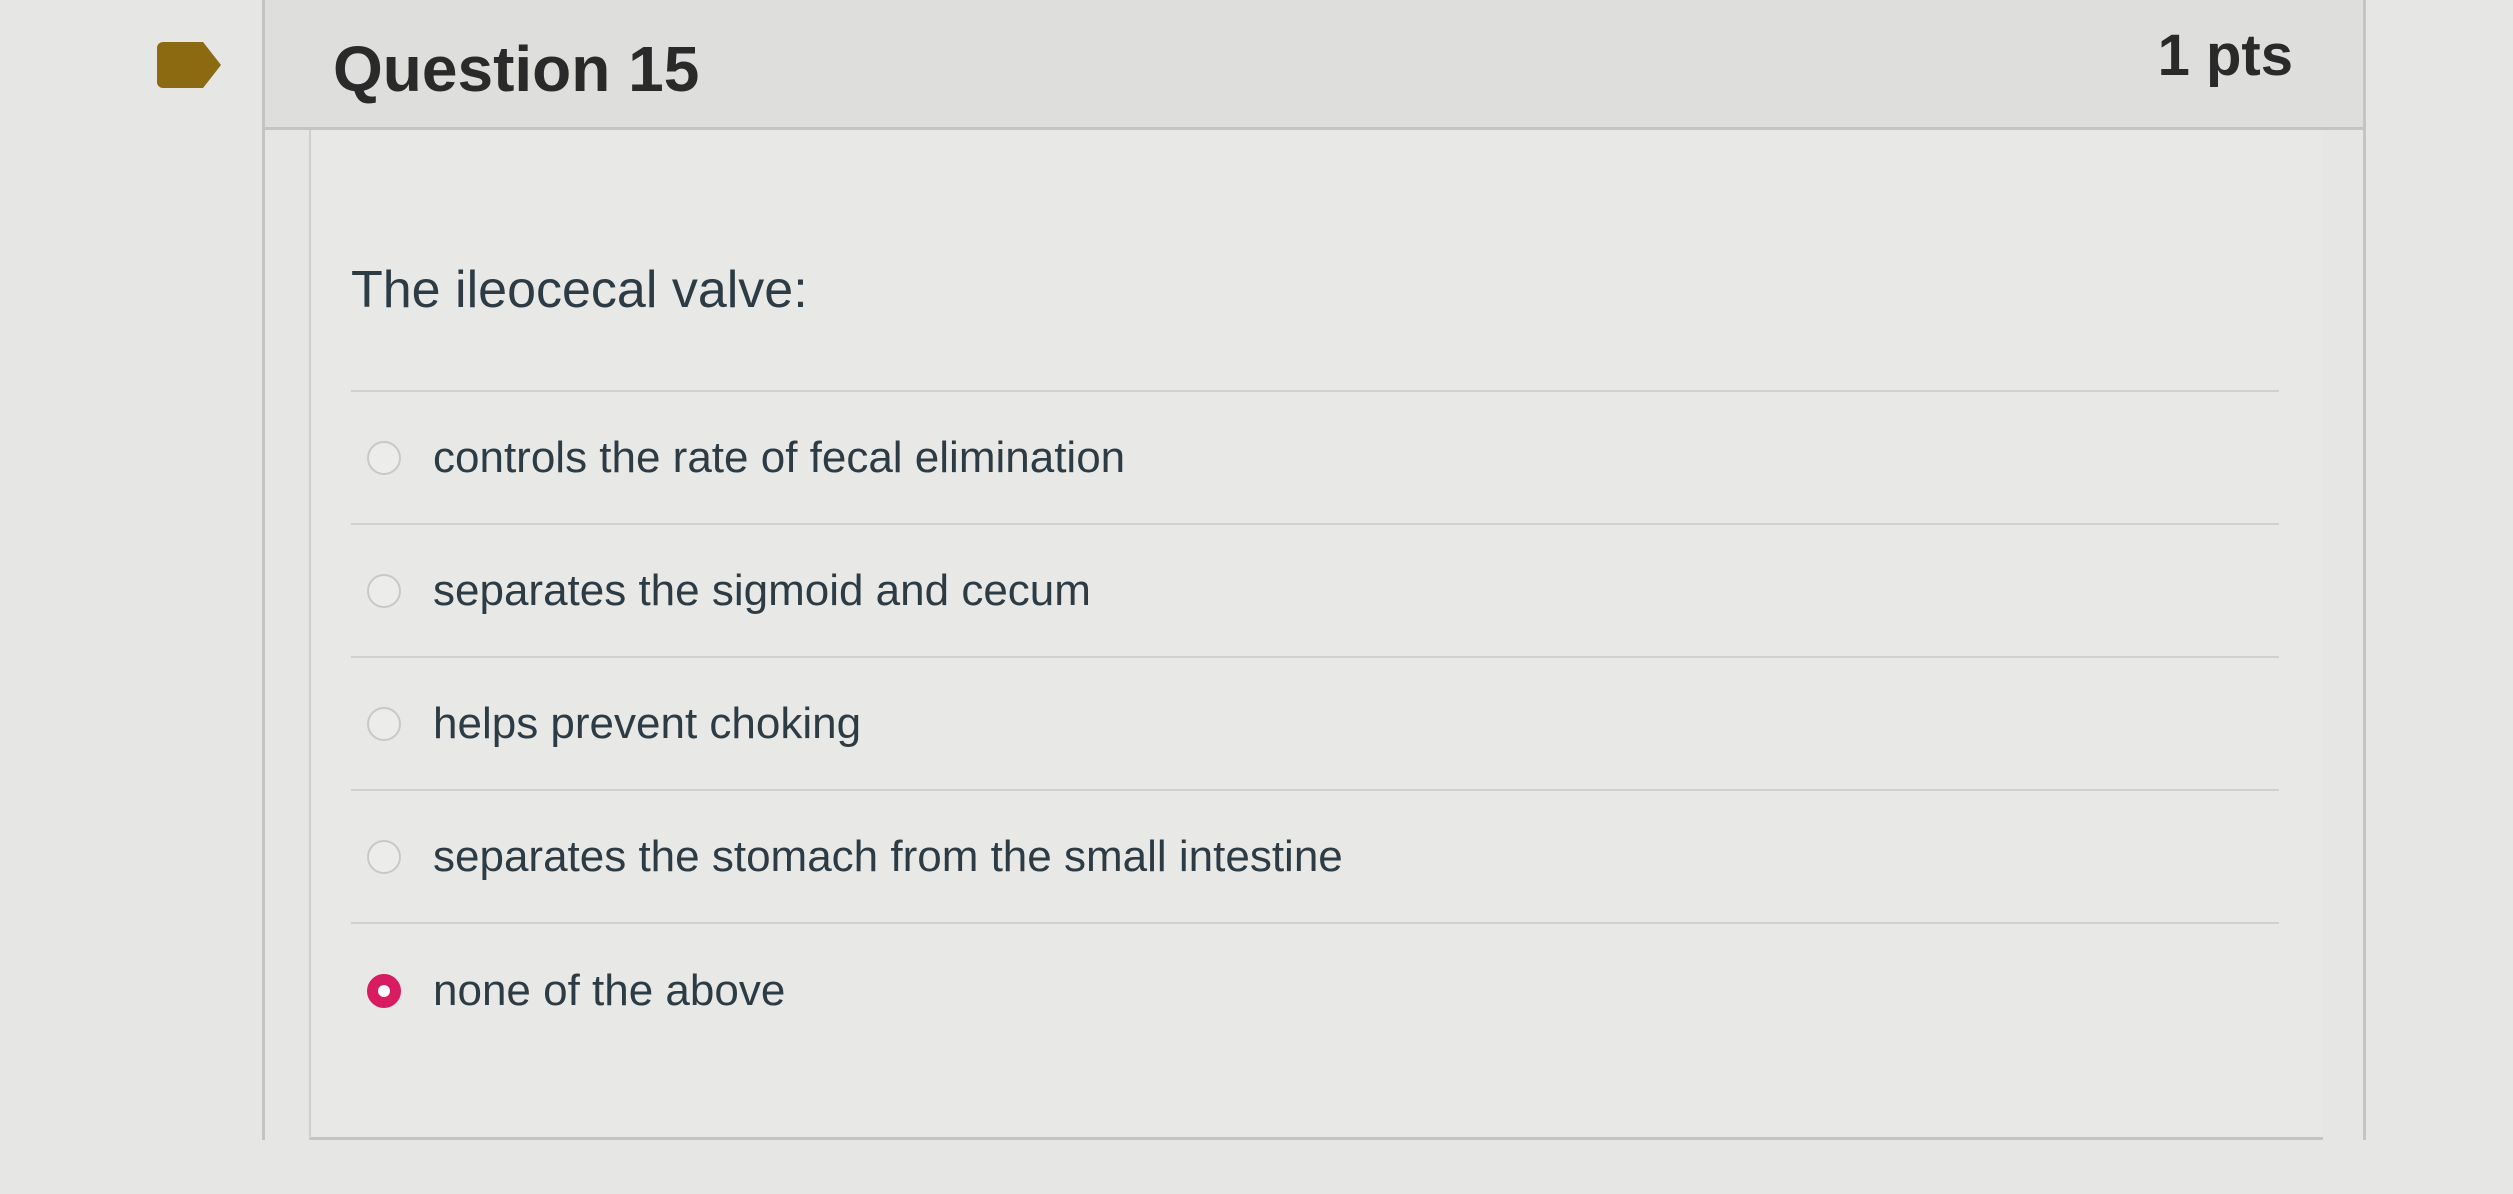  I want to click on question-points: 1 pts, so click(2225, 55).